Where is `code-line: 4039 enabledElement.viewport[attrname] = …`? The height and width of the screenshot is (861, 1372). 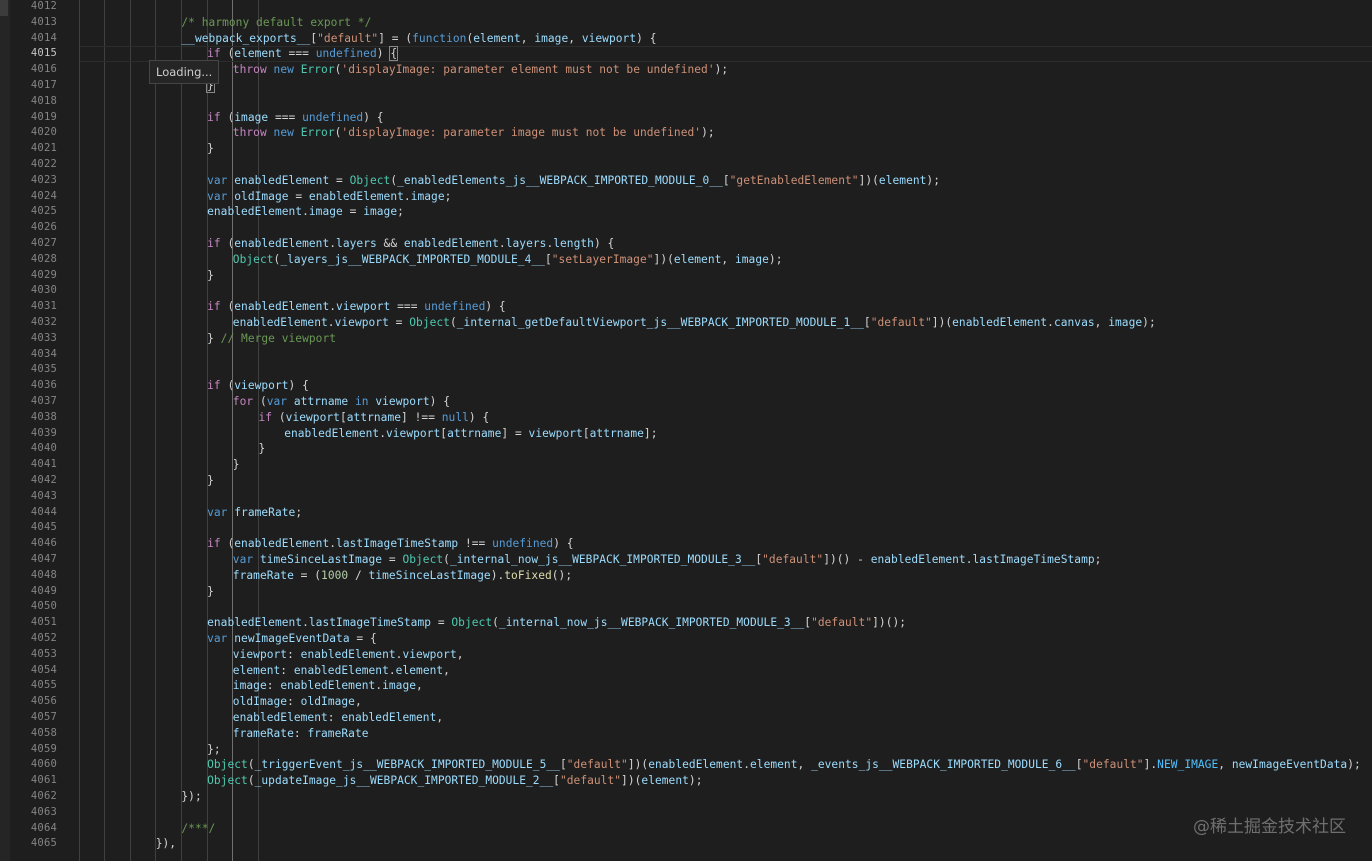 code-line: 4039 enabledElement.viewport[attrname] = … is located at coordinates (686, 434).